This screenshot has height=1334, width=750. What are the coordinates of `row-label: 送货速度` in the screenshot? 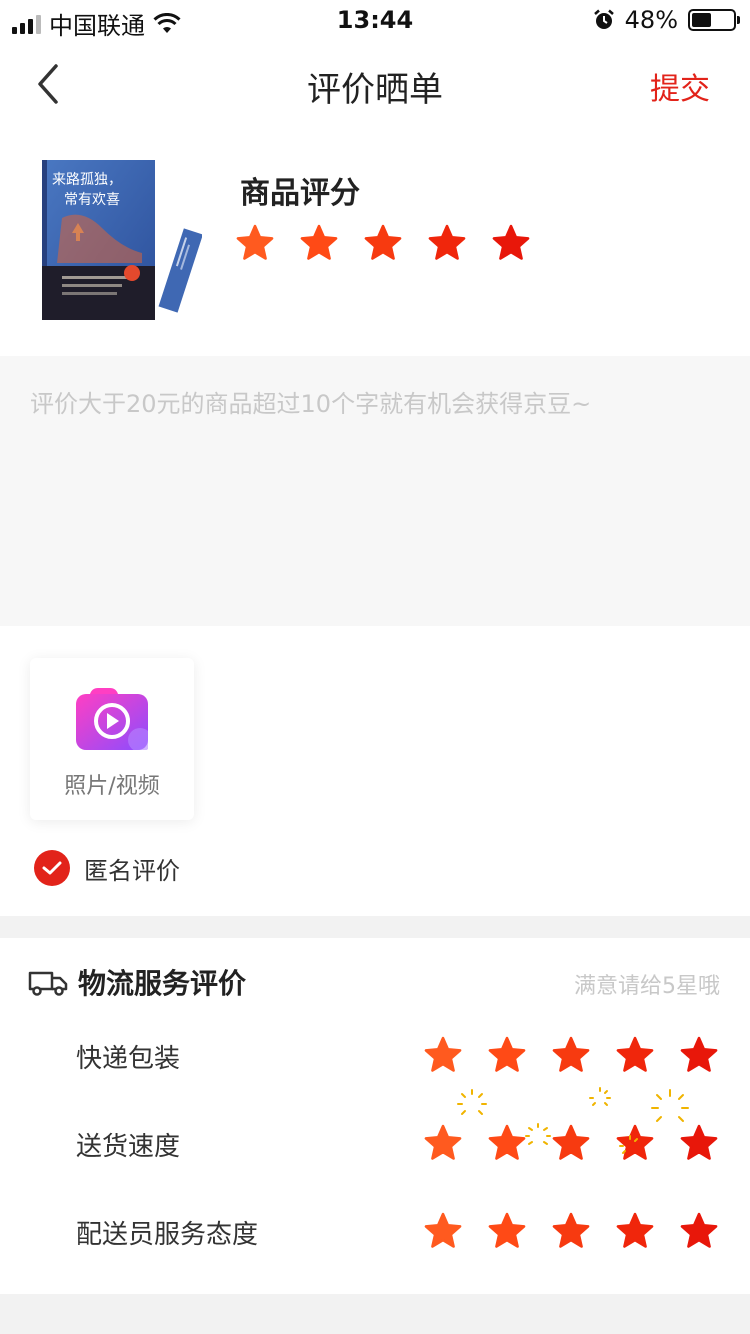 It's located at (128, 1147).